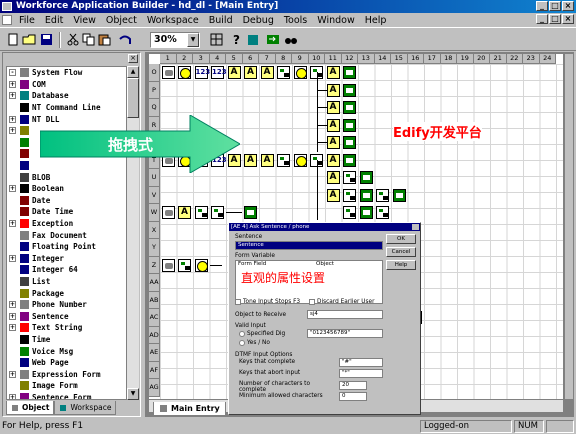  Describe the element at coordinates (312, 302) in the screenshot. I see `discard-checkbox` at that location.